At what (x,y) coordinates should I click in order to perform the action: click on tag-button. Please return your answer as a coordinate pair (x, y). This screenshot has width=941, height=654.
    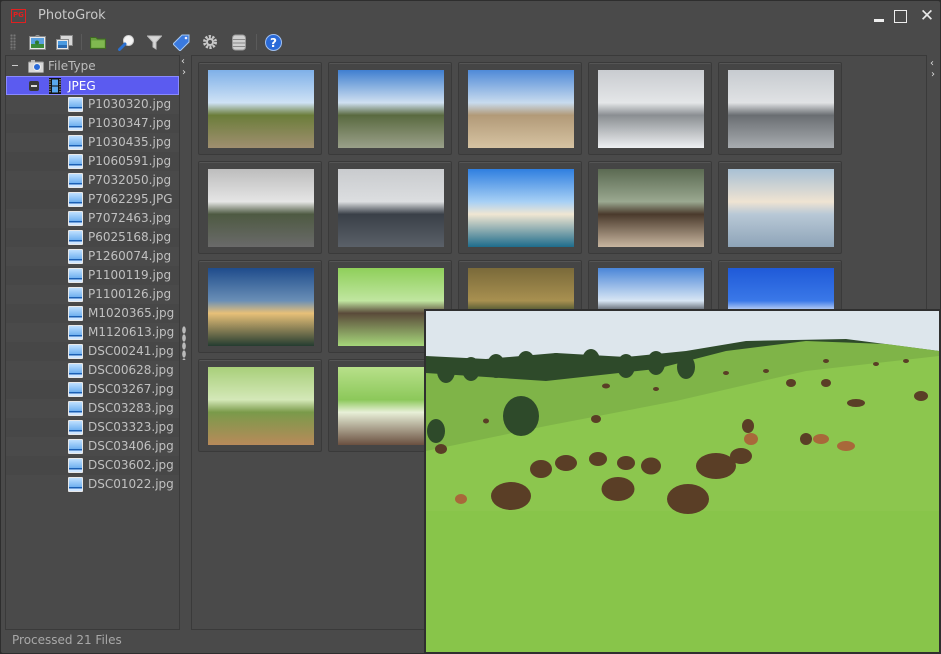
    Looking at the image, I should click on (181, 42).